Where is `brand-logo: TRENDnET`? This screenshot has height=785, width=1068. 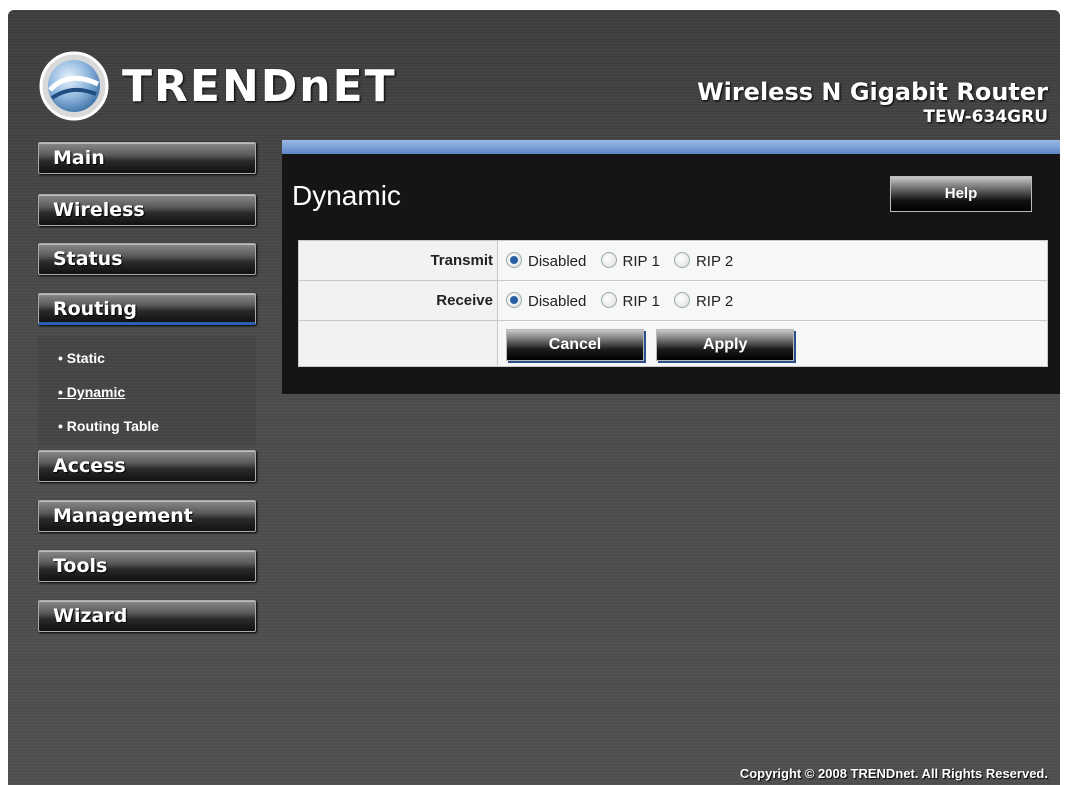
brand-logo: TRENDnET is located at coordinates (217, 86).